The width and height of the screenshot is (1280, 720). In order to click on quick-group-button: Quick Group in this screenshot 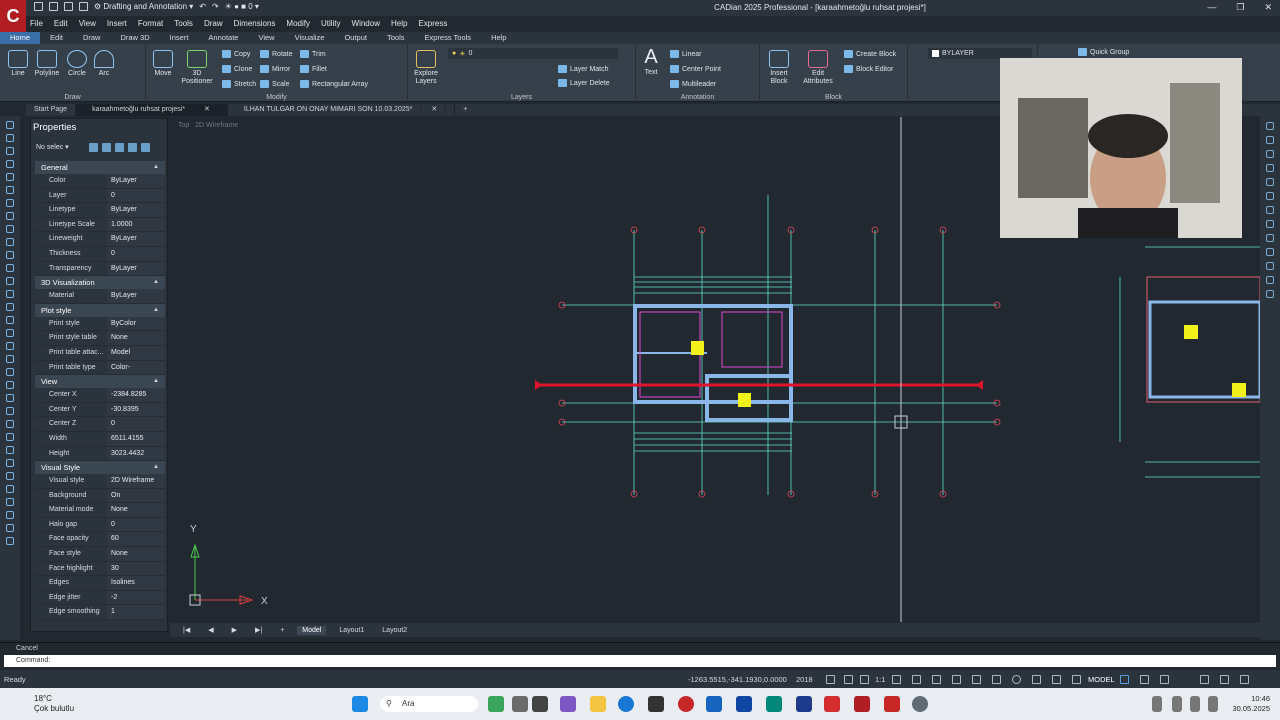, I will do `click(1103, 52)`.